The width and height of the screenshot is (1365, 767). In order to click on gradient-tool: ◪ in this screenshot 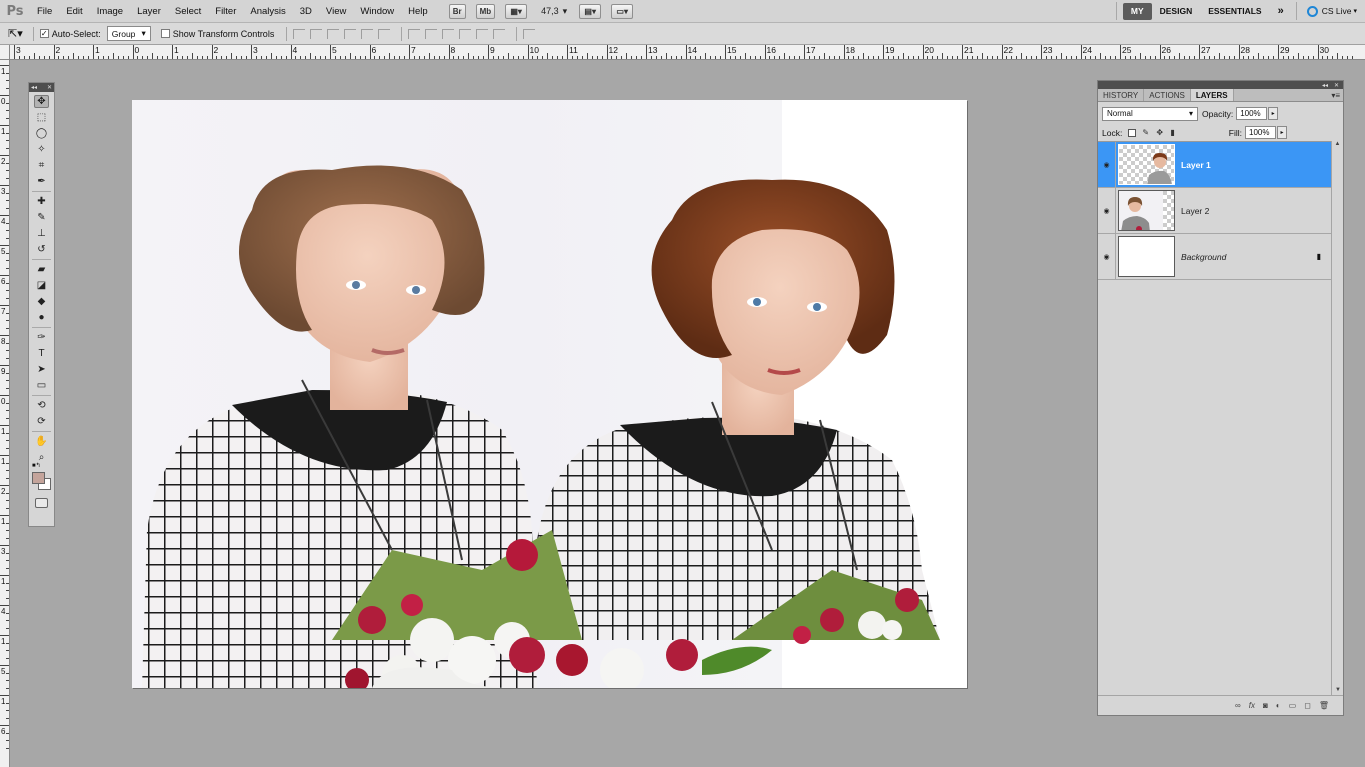, I will do `click(41, 285)`.